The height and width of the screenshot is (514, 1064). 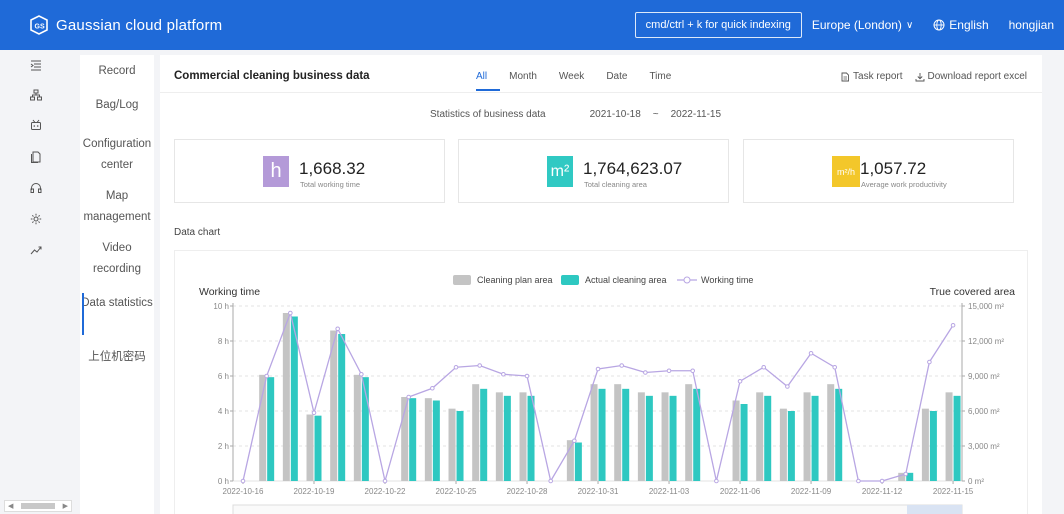 I want to click on horizontal-scrollbar: ◀ ▶, so click(x=38, y=506).